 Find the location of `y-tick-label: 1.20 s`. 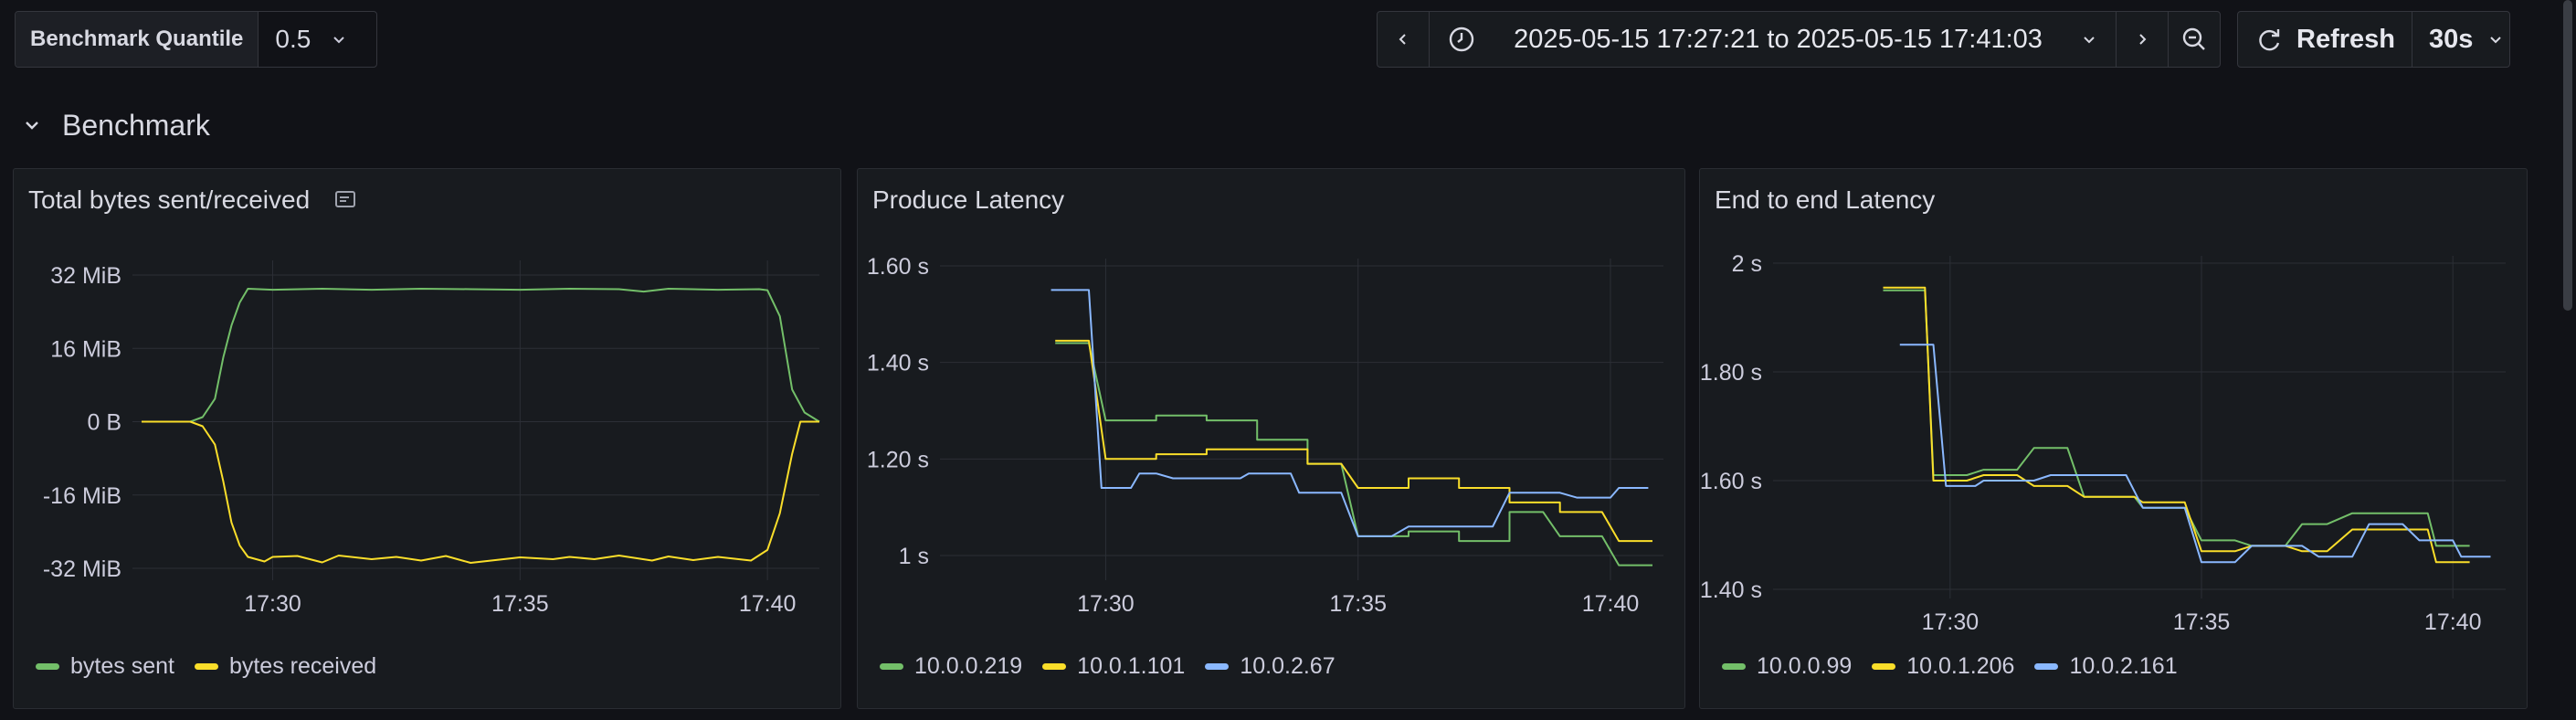

y-tick-label: 1.20 s is located at coordinates (898, 460).